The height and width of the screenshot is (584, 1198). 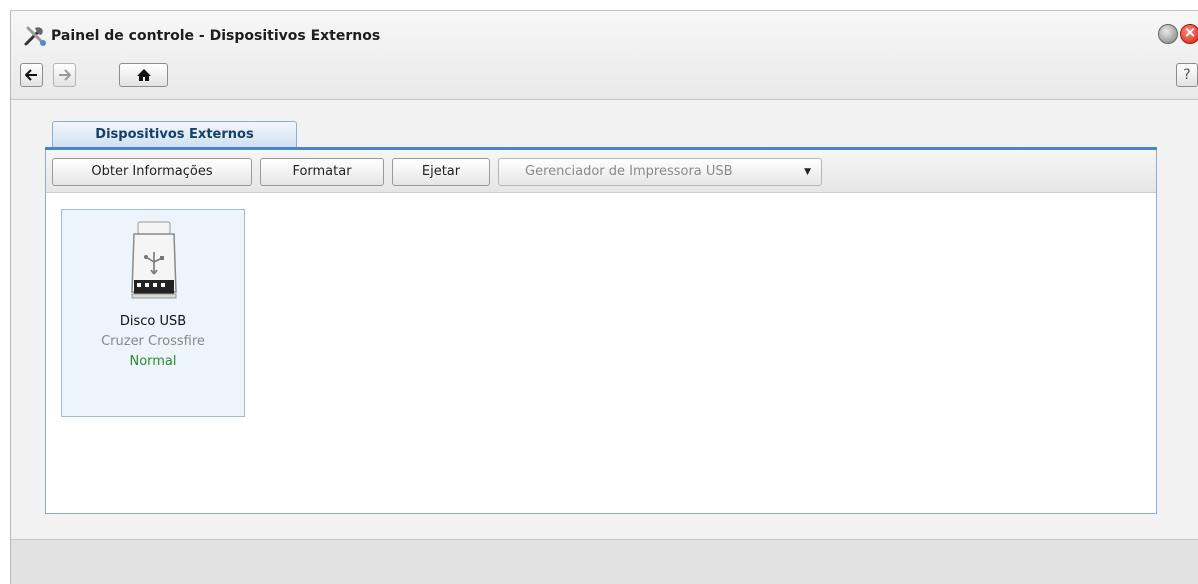 What do you see at coordinates (153, 361) in the screenshot?
I see `device-status: Normal` at bounding box center [153, 361].